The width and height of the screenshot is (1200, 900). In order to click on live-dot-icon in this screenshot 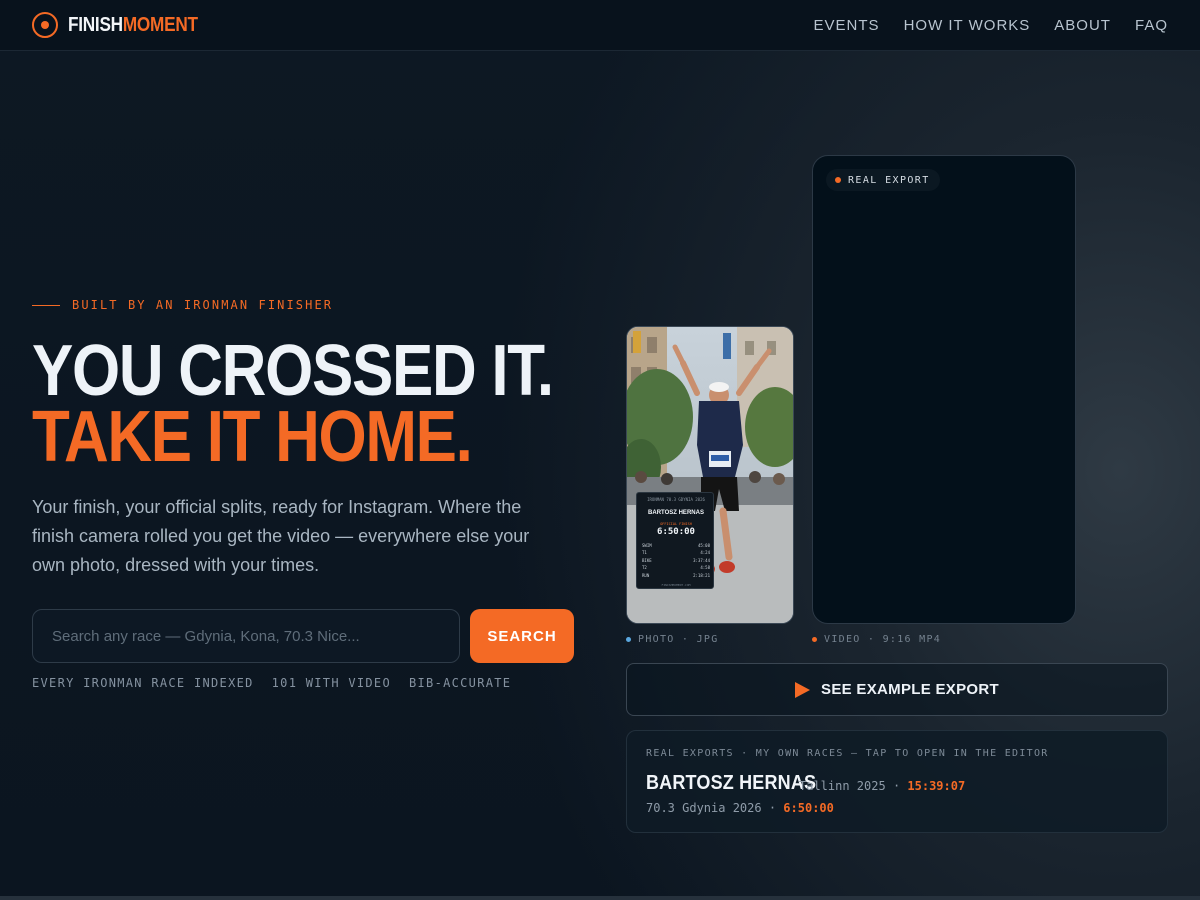, I will do `click(838, 180)`.